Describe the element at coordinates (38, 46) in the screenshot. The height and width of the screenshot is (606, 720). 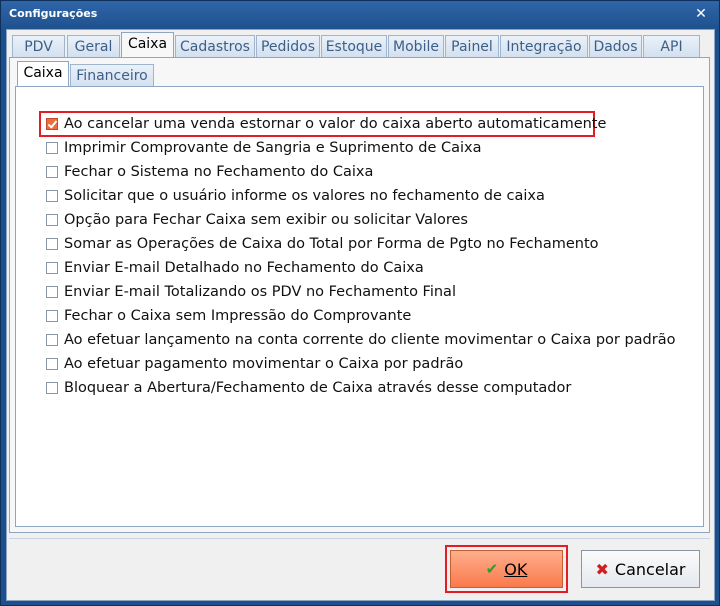
I see `tab-pdv: PDV` at that location.